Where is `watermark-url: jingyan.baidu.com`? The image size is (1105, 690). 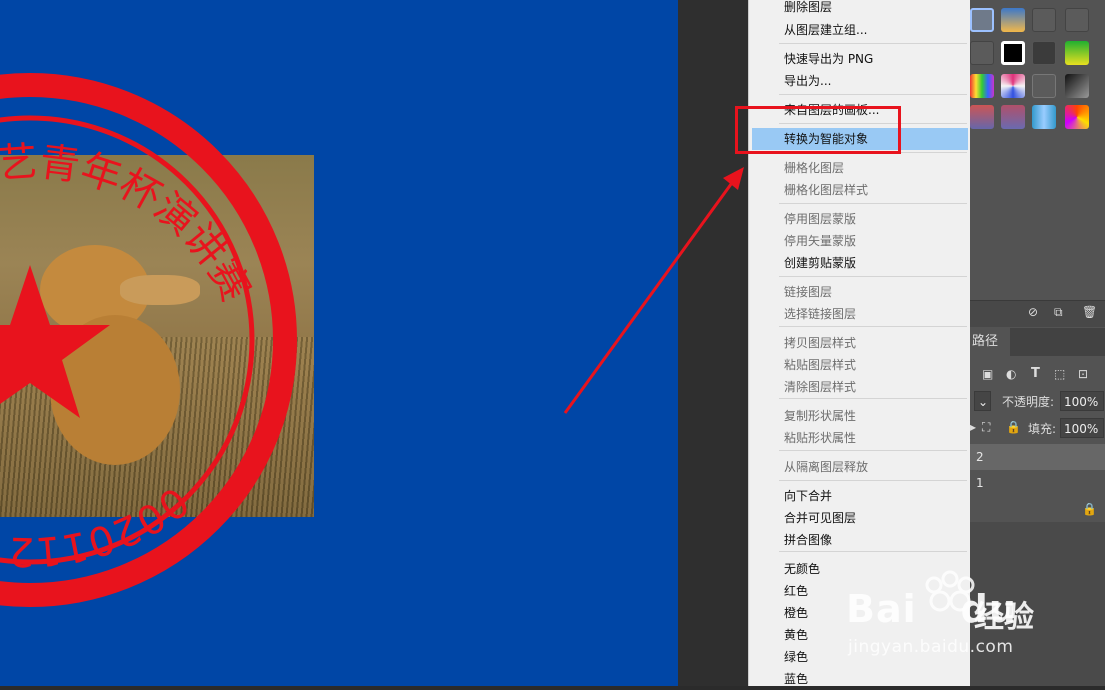
watermark-url: jingyan.baidu.com is located at coordinates (931, 647).